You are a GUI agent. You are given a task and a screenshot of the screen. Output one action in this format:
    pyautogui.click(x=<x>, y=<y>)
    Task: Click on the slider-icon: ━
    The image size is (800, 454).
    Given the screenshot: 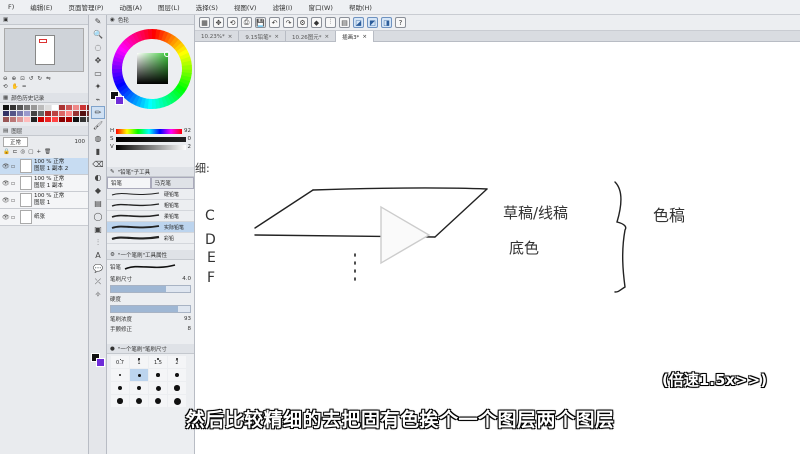 What is the action you would take?
    pyautogui.click(x=23, y=87)
    